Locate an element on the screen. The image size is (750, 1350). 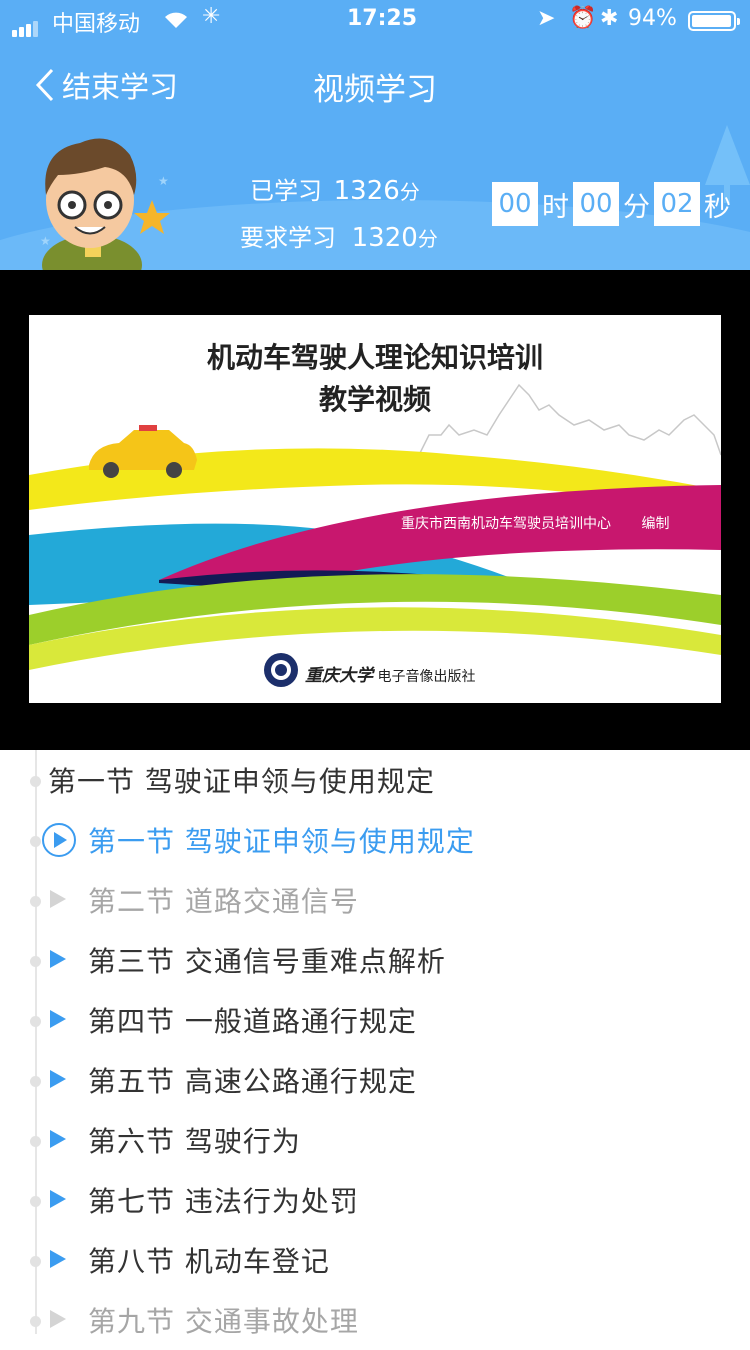
lesson-label: 第四节 一般道路通行规定 is located at coordinates (252, 1021).